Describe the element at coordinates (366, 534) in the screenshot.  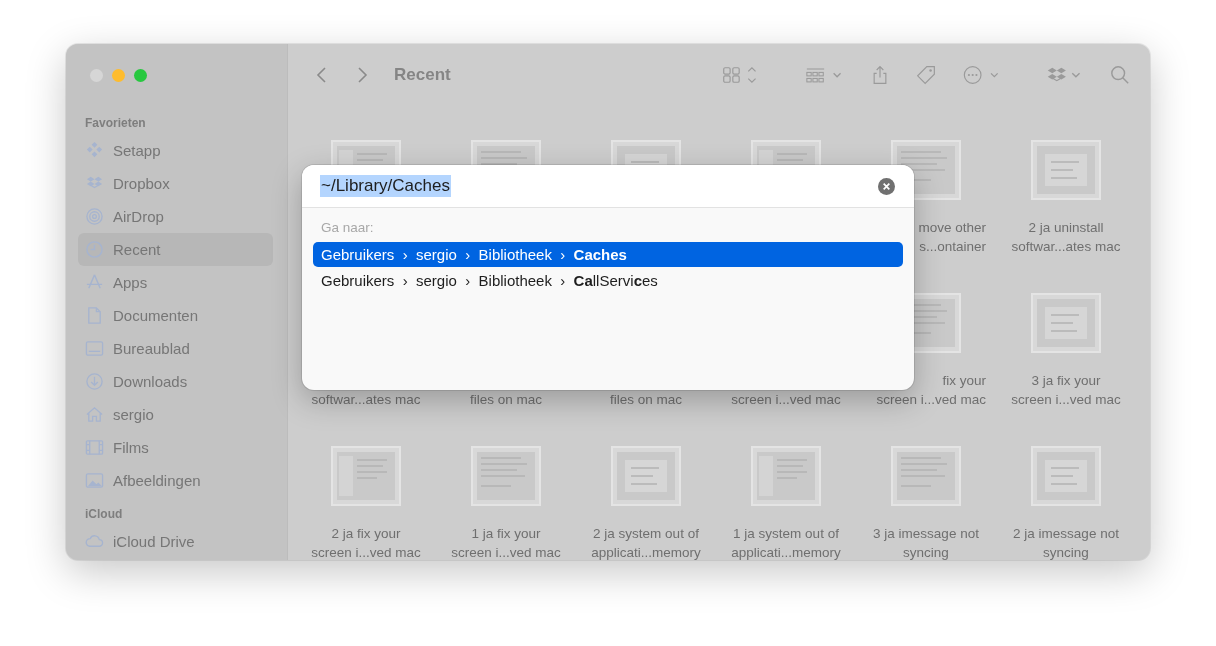
I see `file-name: 2 ja fix your` at that location.